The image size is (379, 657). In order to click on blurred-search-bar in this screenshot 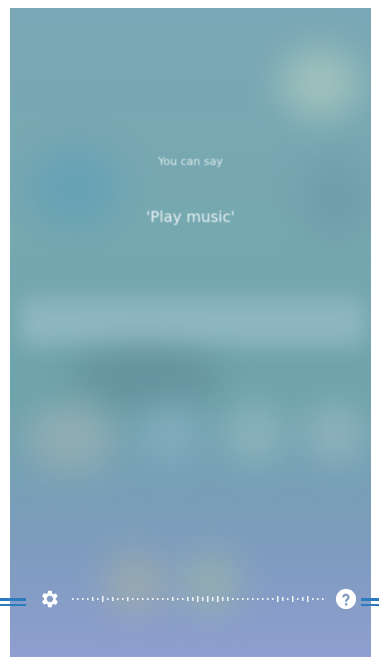, I will do `click(192, 322)`.